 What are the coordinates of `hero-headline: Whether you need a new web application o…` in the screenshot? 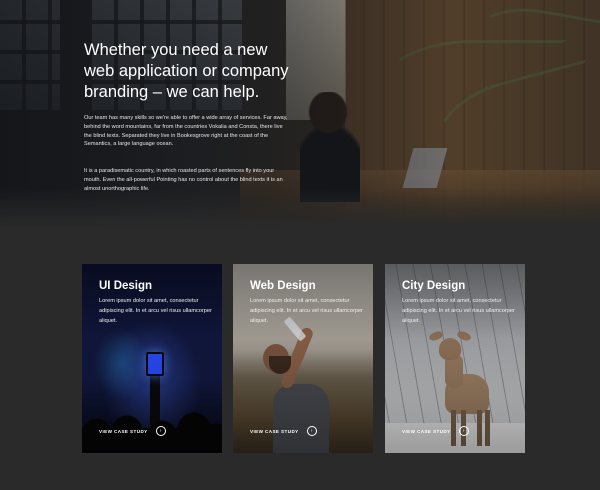 It's located at (186, 71).